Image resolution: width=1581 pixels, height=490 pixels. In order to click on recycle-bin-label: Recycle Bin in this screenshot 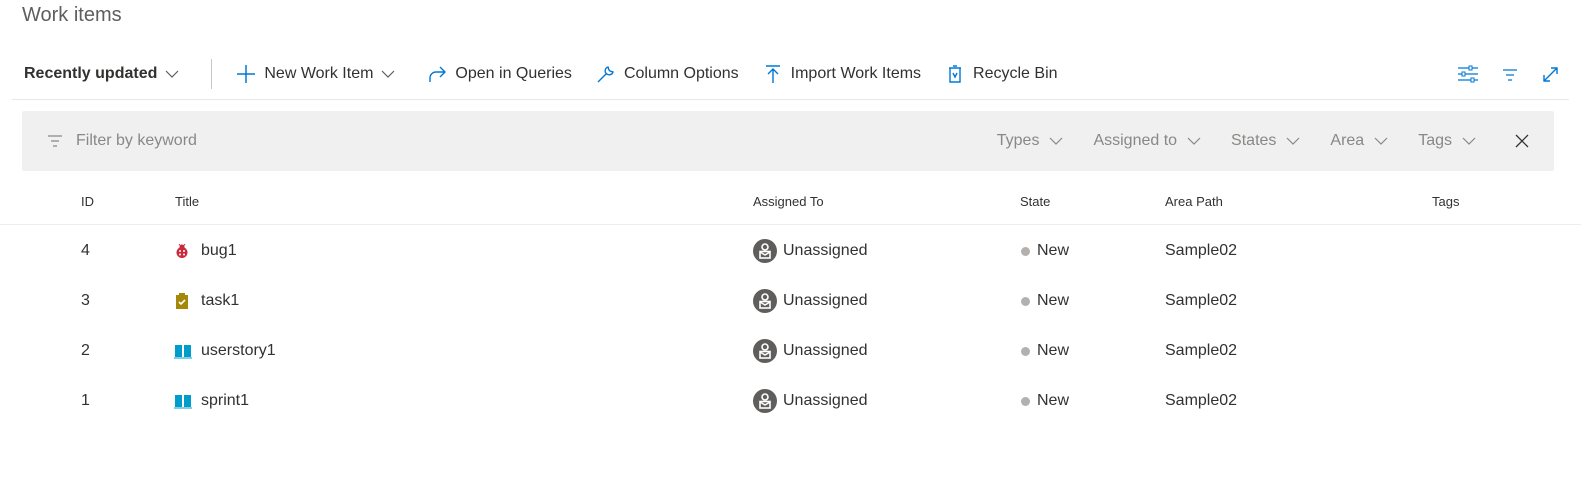, I will do `click(1015, 73)`.